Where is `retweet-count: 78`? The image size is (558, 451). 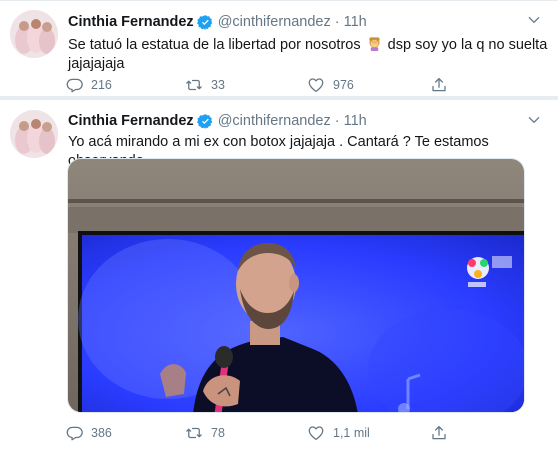 retweet-count: 78 is located at coordinates (218, 433).